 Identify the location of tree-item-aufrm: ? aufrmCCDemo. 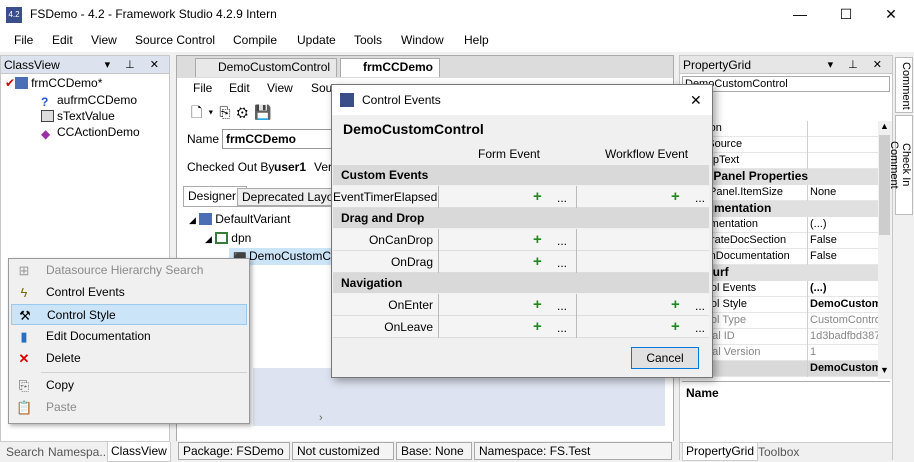
(89, 101).